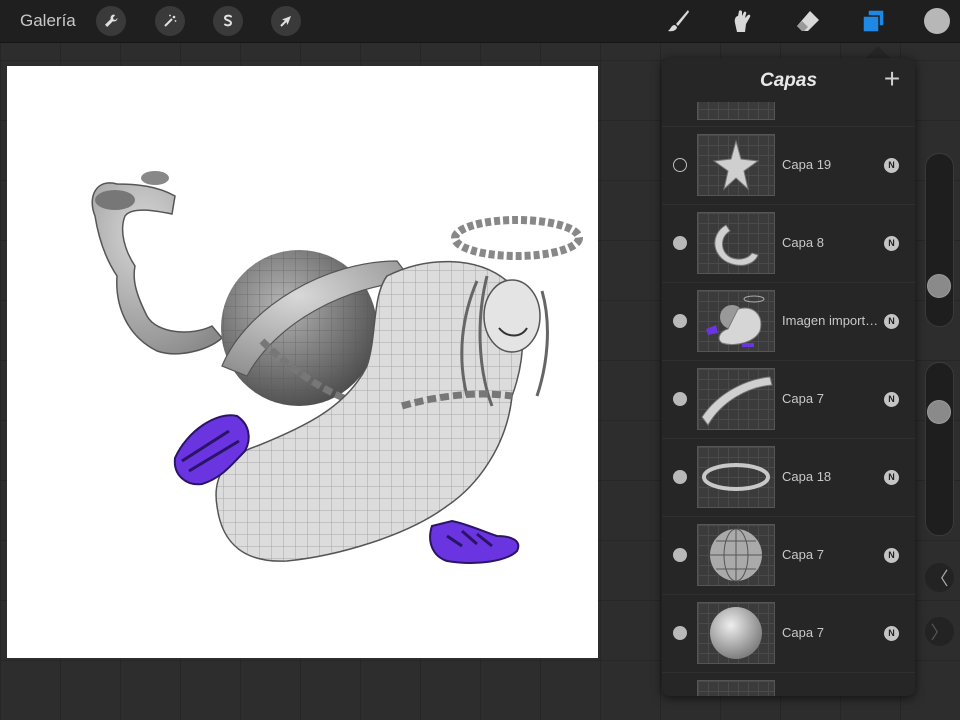 This screenshot has height=720, width=960. What do you see at coordinates (939, 240) in the screenshot?
I see `brush-size-slider` at bounding box center [939, 240].